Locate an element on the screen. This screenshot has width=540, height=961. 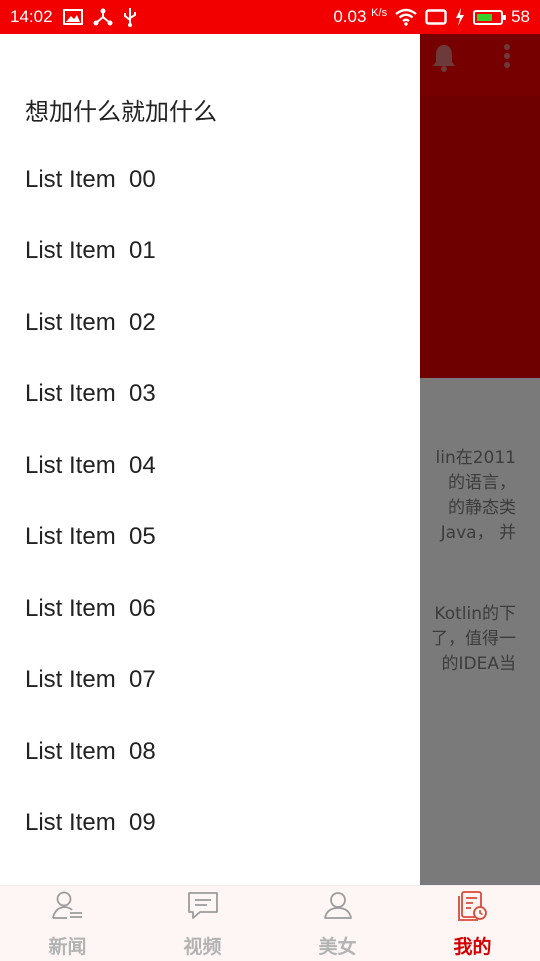
drawer-item-number: 08 is located at coordinates (142, 751).